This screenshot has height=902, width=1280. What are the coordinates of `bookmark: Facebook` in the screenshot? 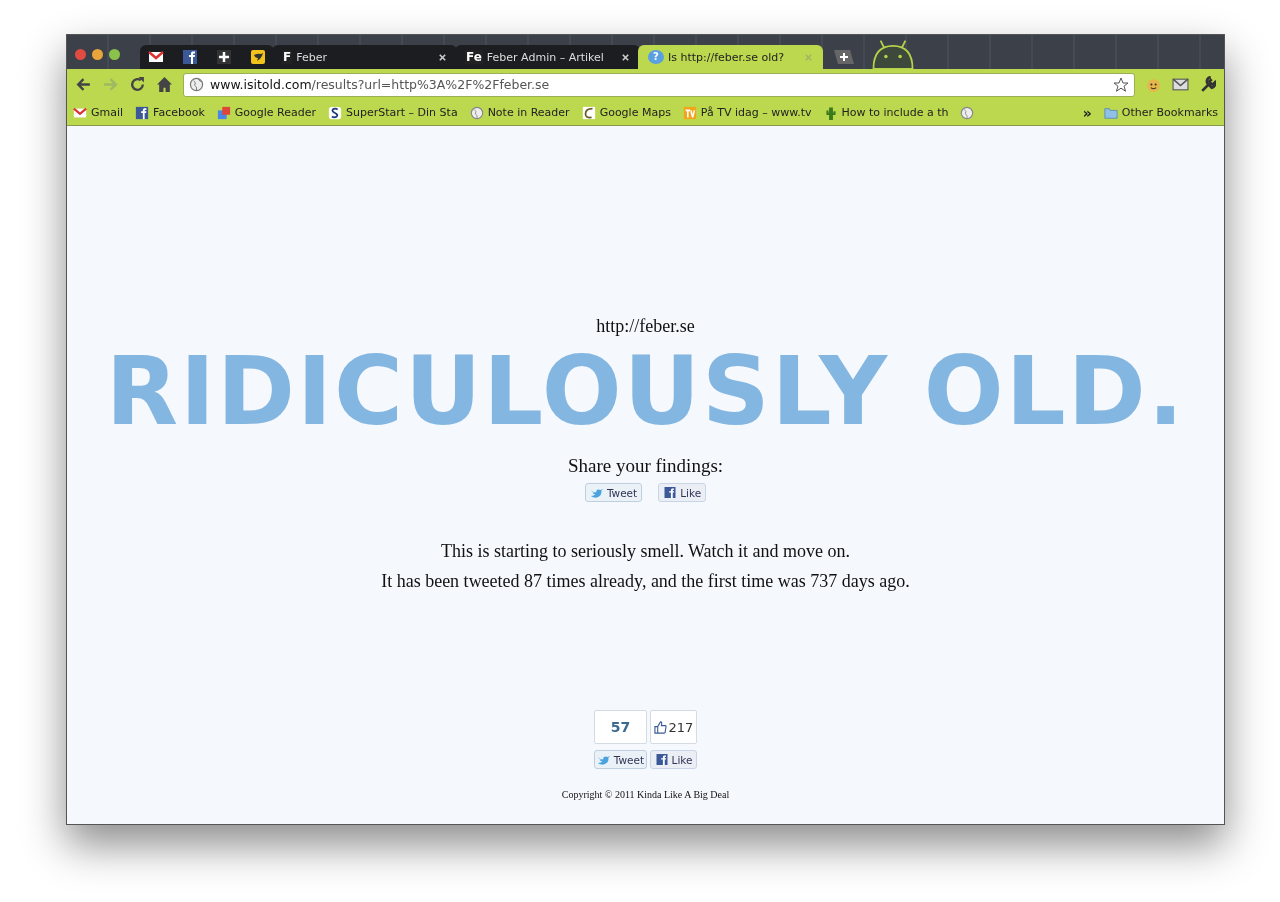 It's located at (170, 112).